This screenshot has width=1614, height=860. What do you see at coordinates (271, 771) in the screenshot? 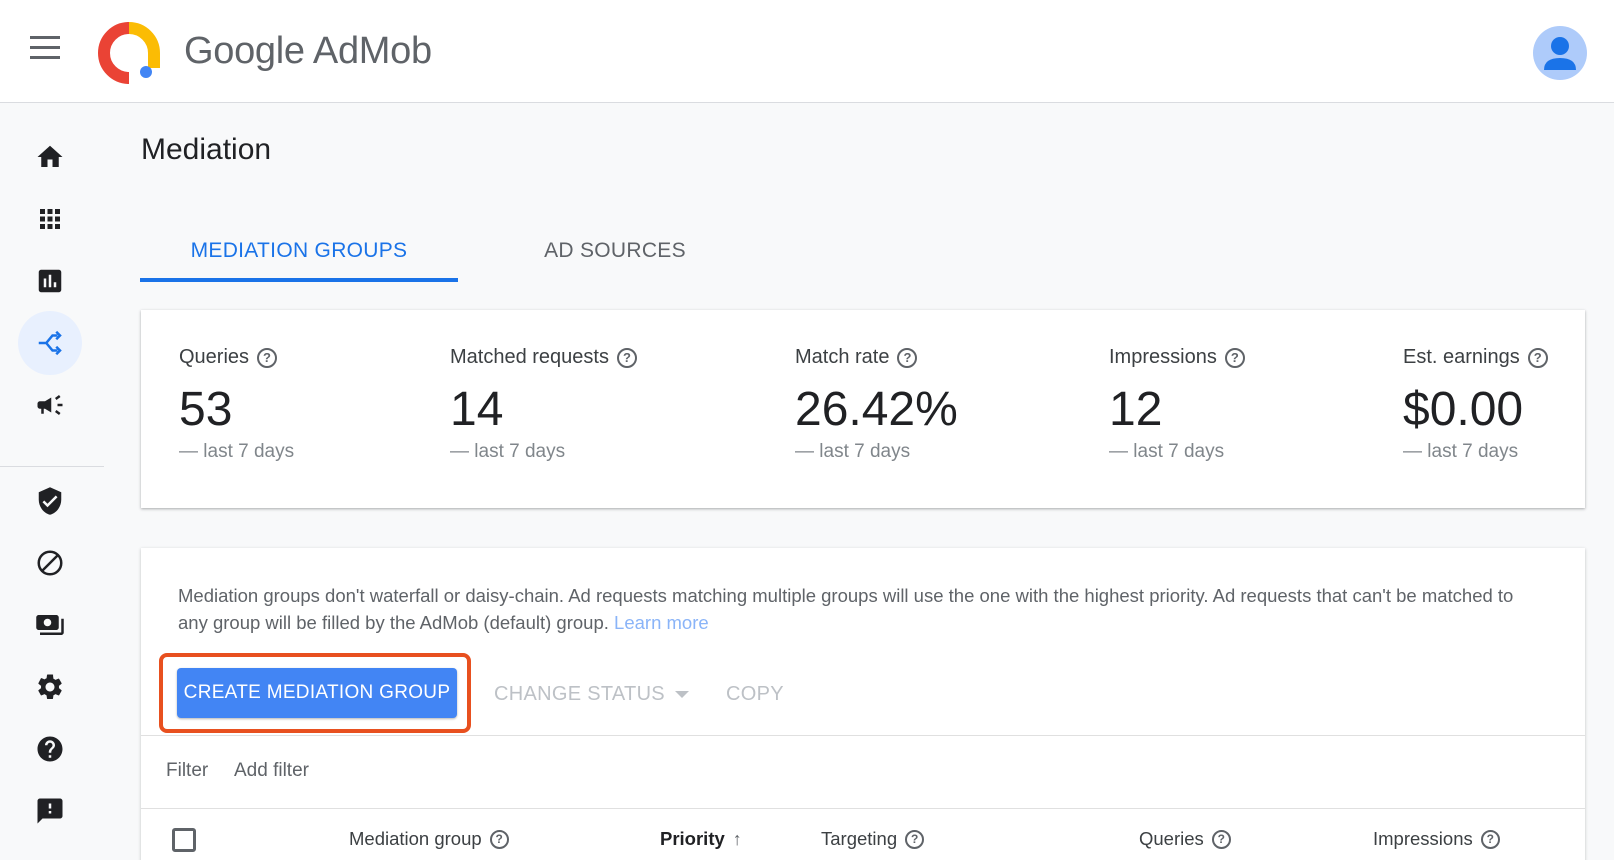
I see `add-filter-input: Add filter` at bounding box center [271, 771].